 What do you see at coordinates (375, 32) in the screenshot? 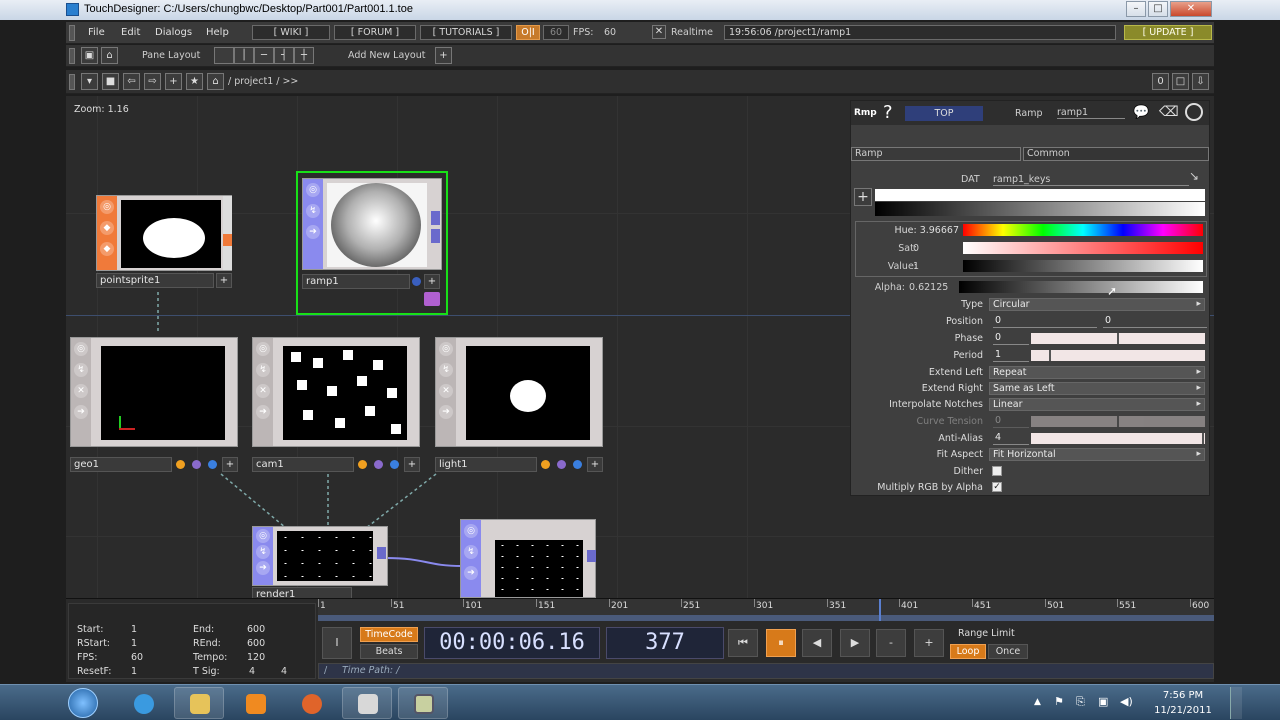
I see `forum-button: [ FORUM ]` at bounding box center [375, 32].